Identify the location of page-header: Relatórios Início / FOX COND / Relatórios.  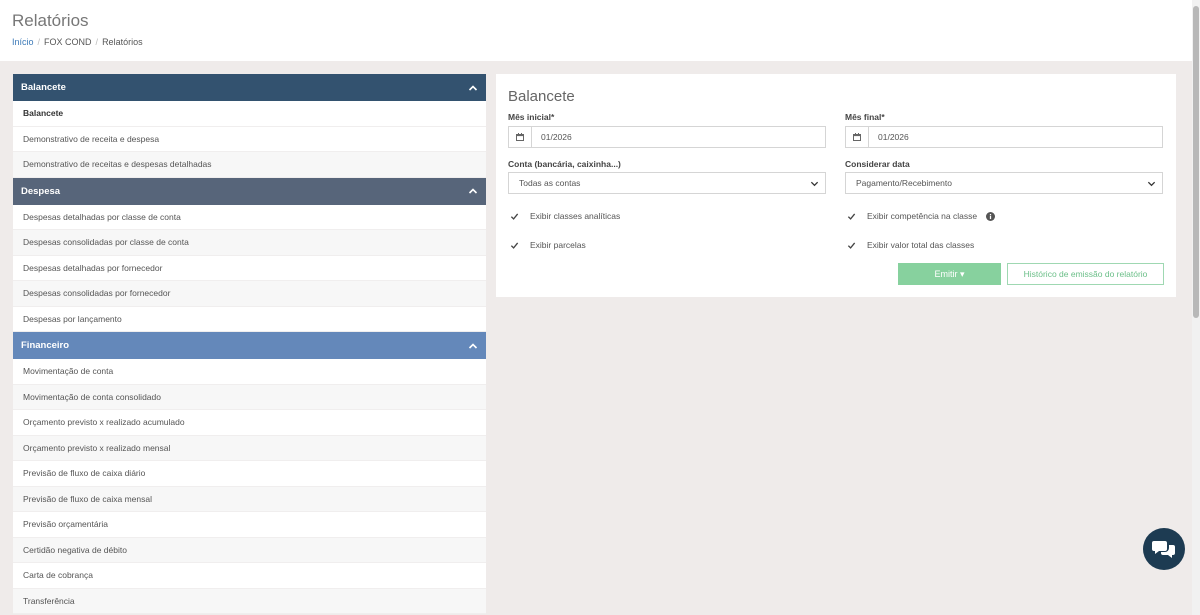
(600, 30).